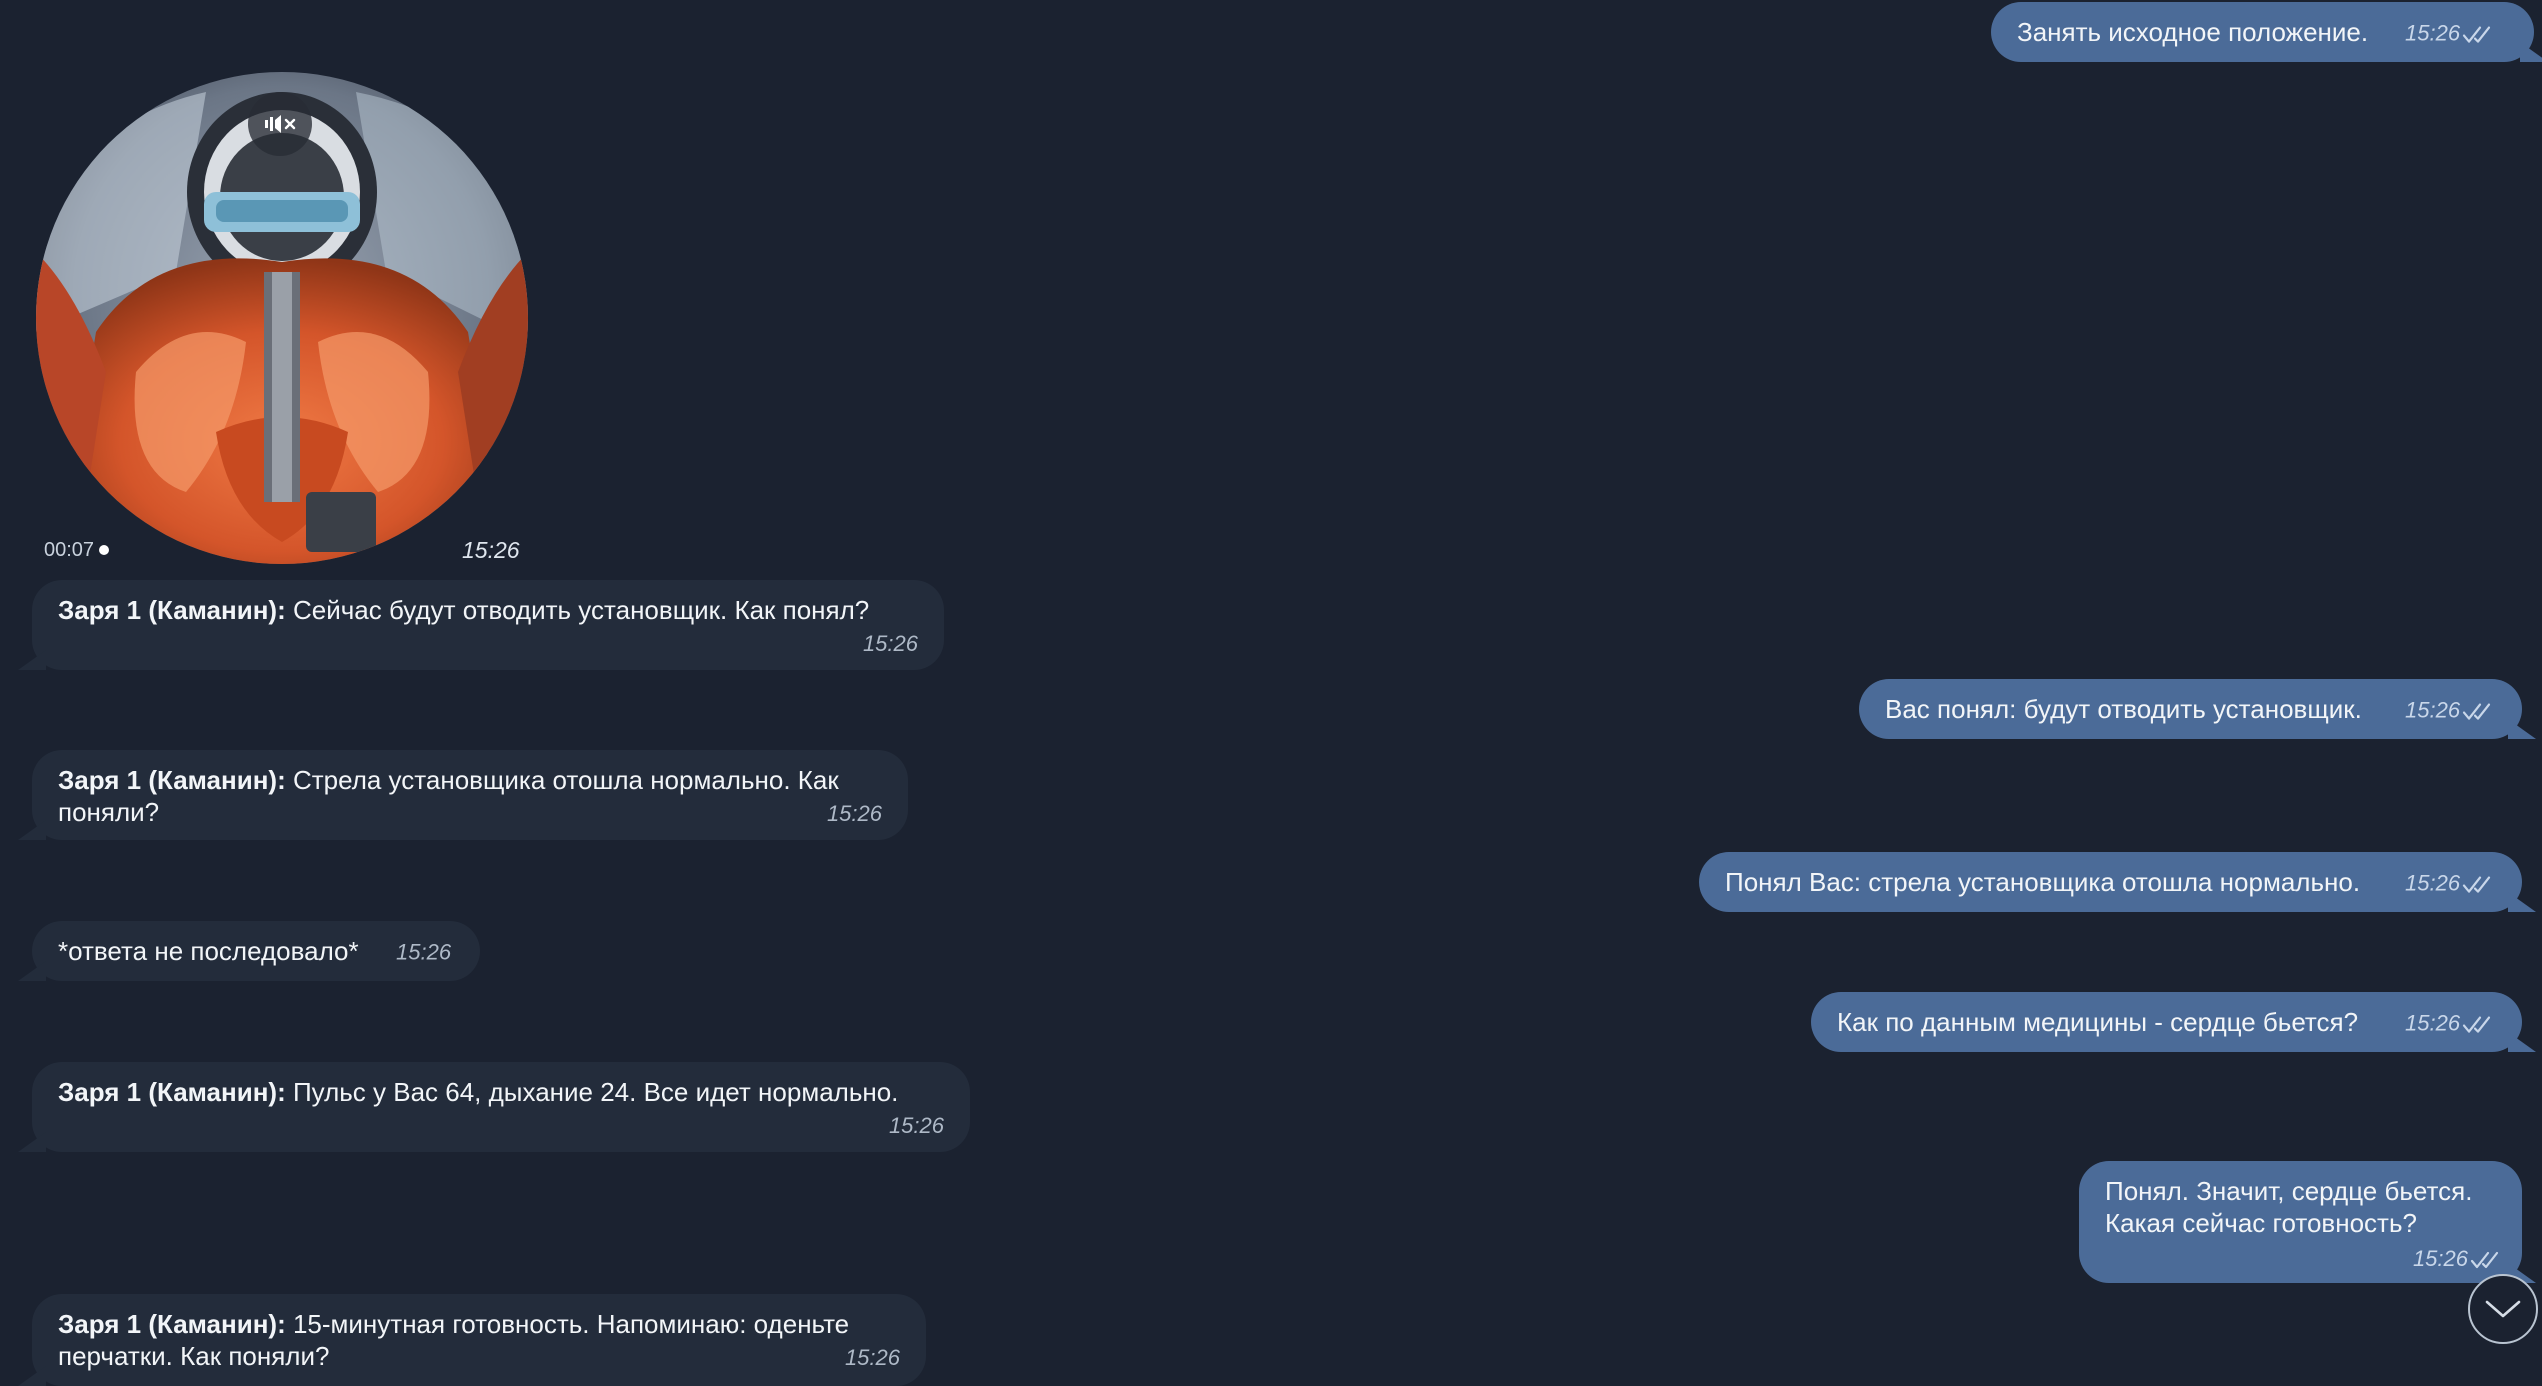 The width and height of the screenshot is (2542, 1386). I want to click on message-text: Занять исходное положение., so click(2193, 32).